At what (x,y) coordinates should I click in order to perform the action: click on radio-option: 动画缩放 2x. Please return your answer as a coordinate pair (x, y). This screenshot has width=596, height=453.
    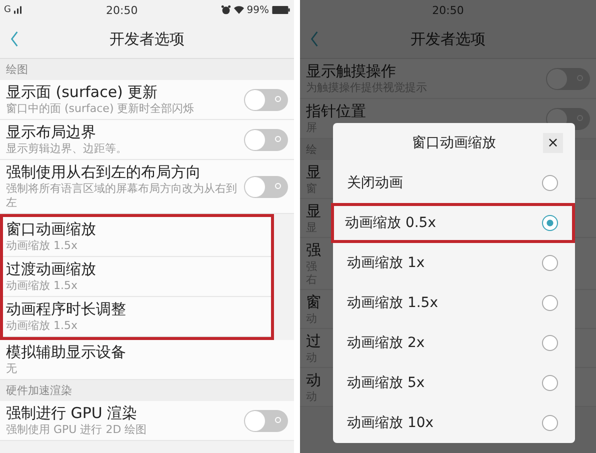
    Looking at the image, I should click on (454, 343).